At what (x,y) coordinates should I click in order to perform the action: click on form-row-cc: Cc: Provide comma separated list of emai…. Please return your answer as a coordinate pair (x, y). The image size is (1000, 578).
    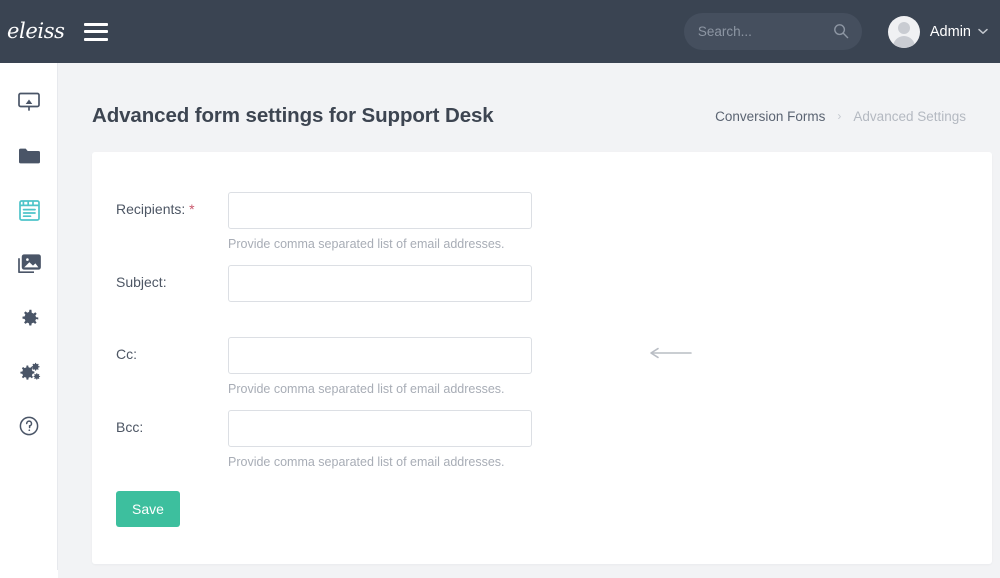
    Looking at the image, I should click on (542, 366).